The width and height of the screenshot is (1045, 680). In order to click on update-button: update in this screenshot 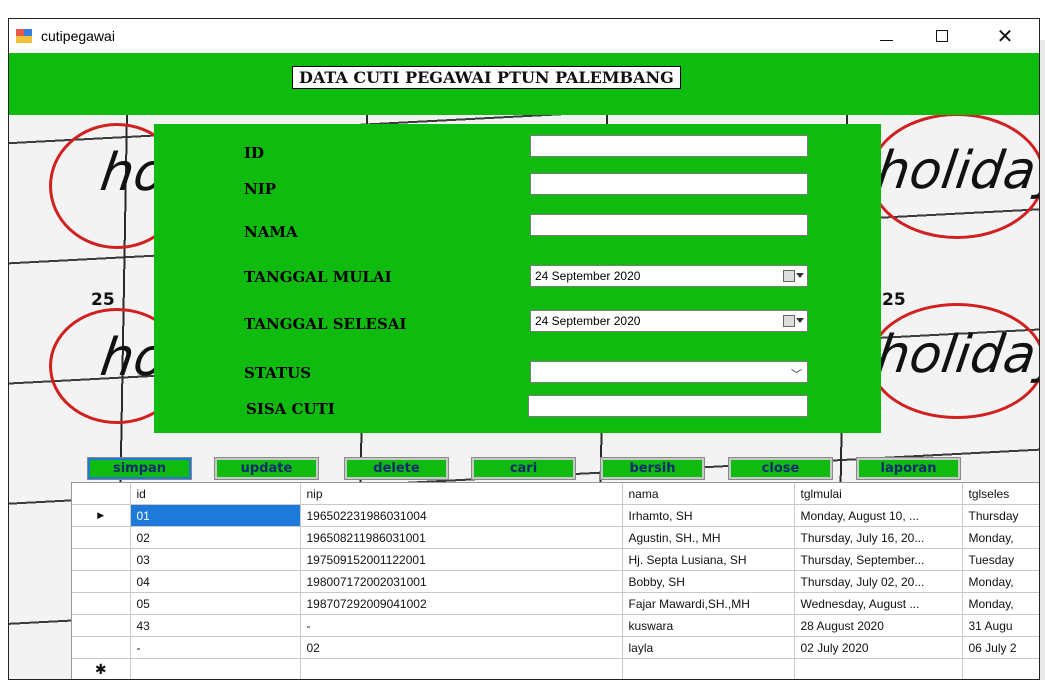, I will do `click(266, 468)`.